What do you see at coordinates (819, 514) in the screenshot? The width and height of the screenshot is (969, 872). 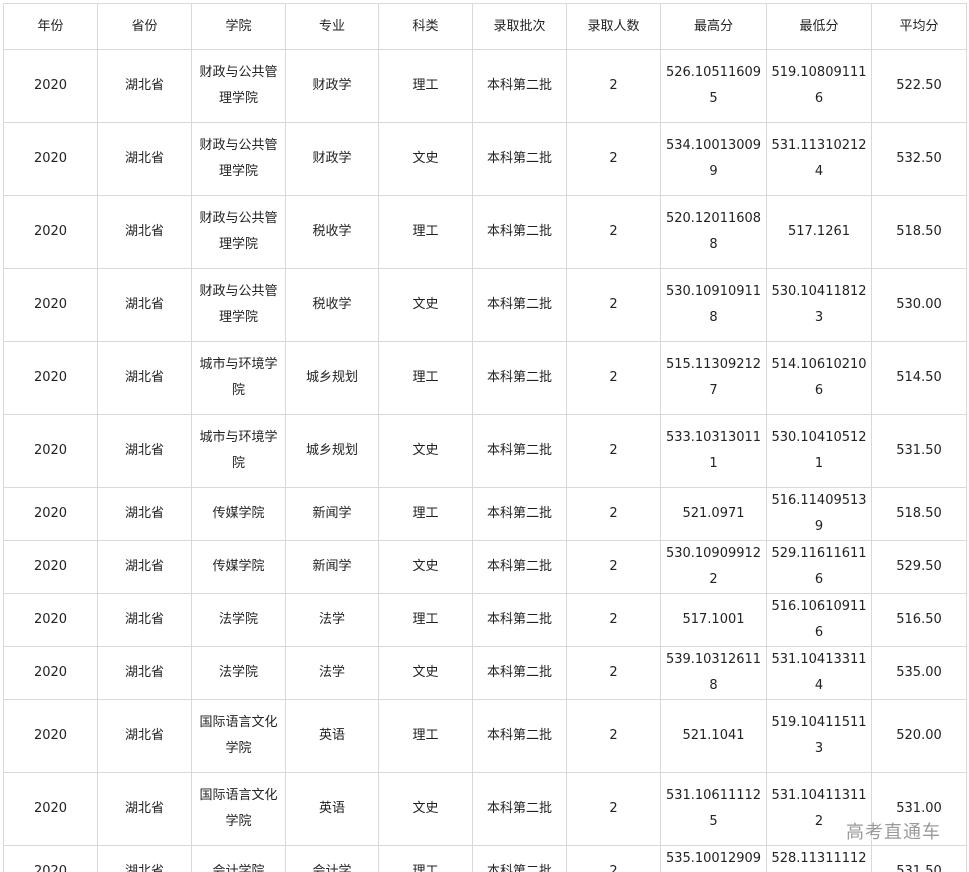 I see `cell-min-score: 516.114095139` at bounding box center [819, 514].